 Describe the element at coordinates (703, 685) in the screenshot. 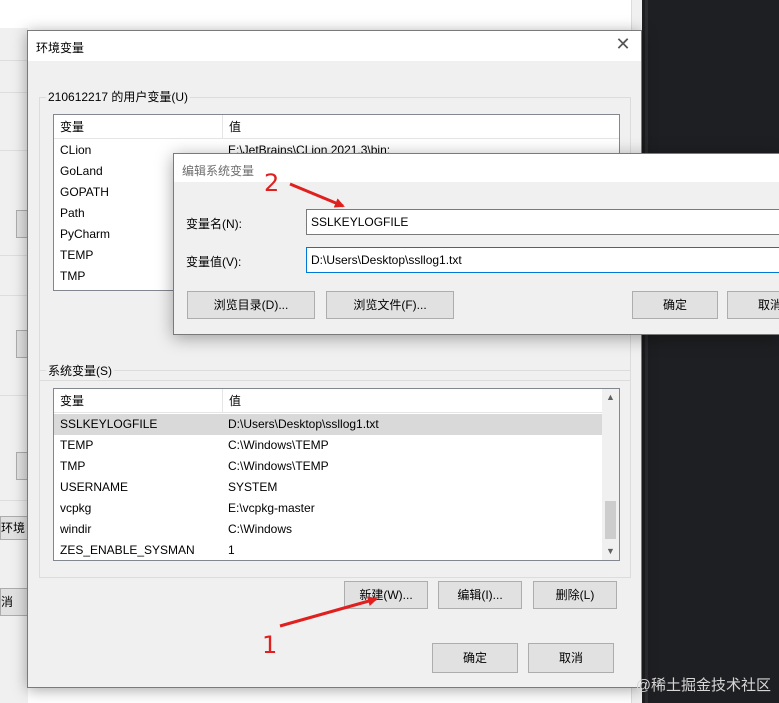

I see `watermark: @稀土掘金技术社区` at that location.